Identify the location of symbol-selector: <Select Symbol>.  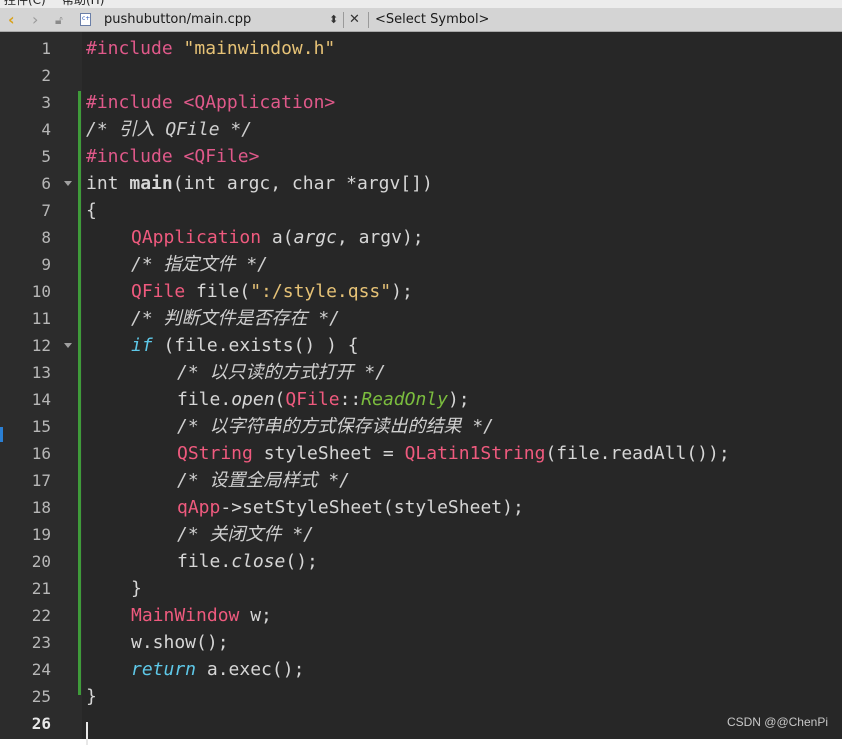
(432, 20).